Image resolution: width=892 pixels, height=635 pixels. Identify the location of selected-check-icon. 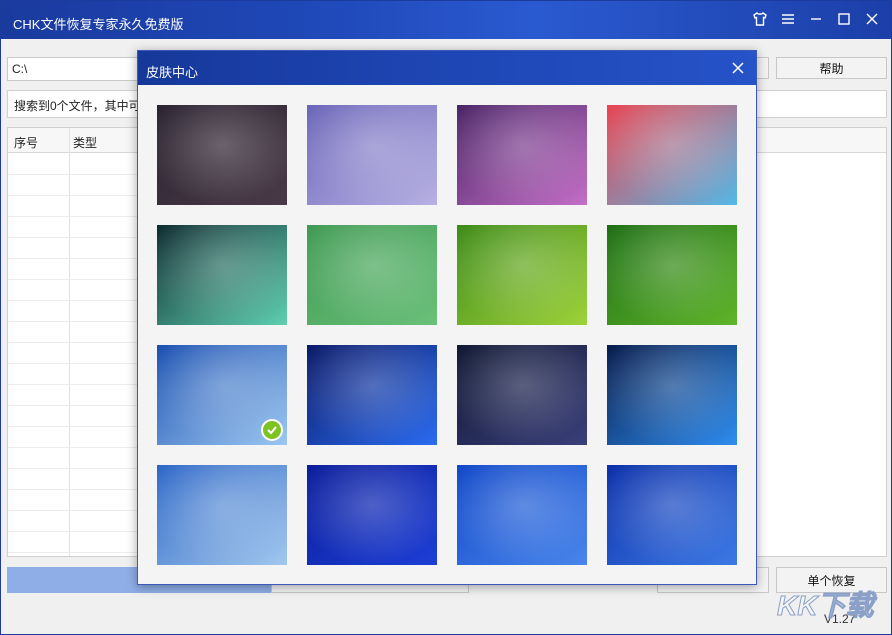
(272, 430).